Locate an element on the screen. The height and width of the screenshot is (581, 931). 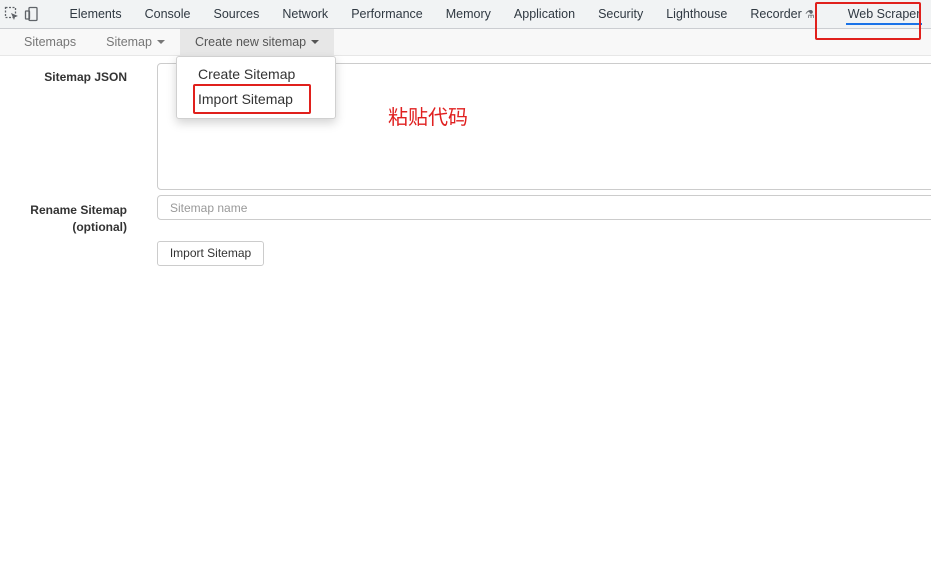
nav-create-new-sitemap-label: Create new sitemap is located at coordinates (250, 42).